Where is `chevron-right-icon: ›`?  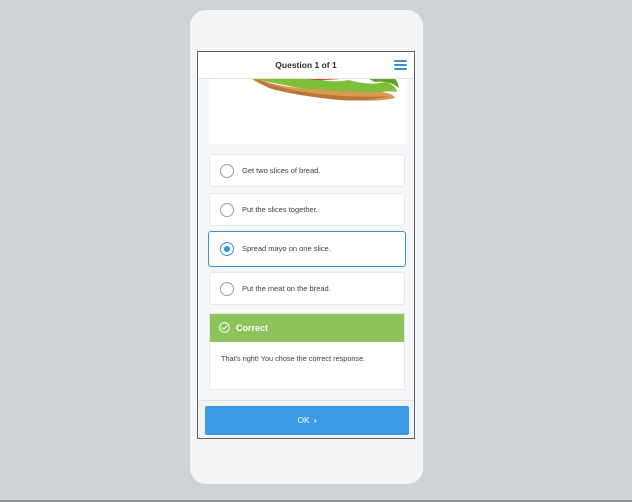 chevron-right-icon: › is located at coordinates (315, 420).